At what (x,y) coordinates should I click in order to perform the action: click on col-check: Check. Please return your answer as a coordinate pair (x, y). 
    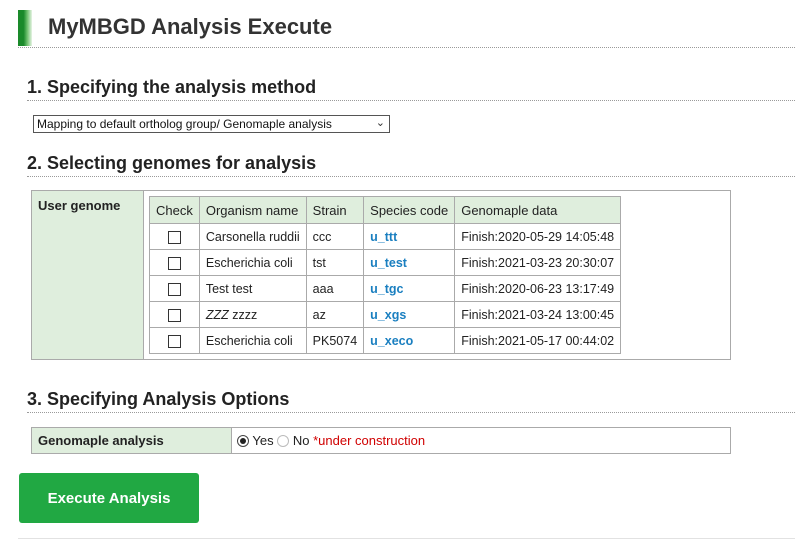
    Looking at the image, I should click on (174, 210).